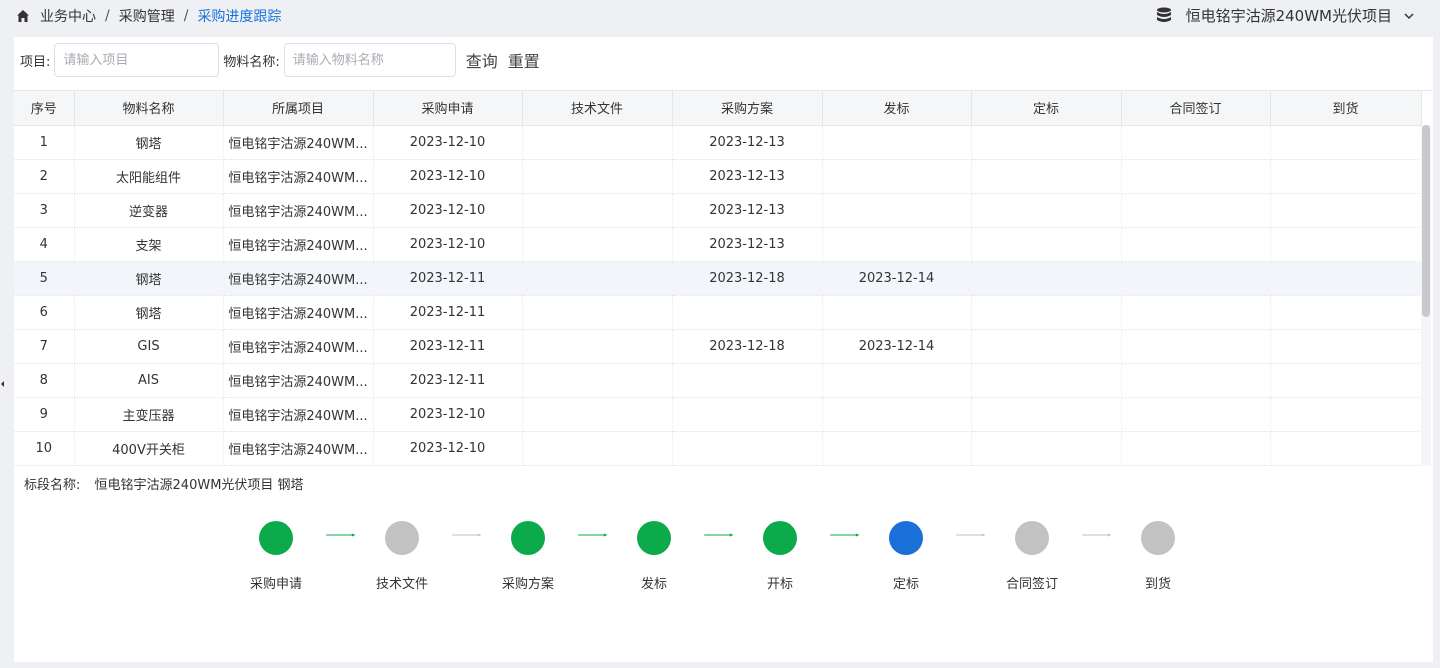 This screenshot has height=668, width=1440. What do you see at coordinates (524, 60) in the screenshot?
I see `reset-button: 重置` at bounding box center [524, 60].